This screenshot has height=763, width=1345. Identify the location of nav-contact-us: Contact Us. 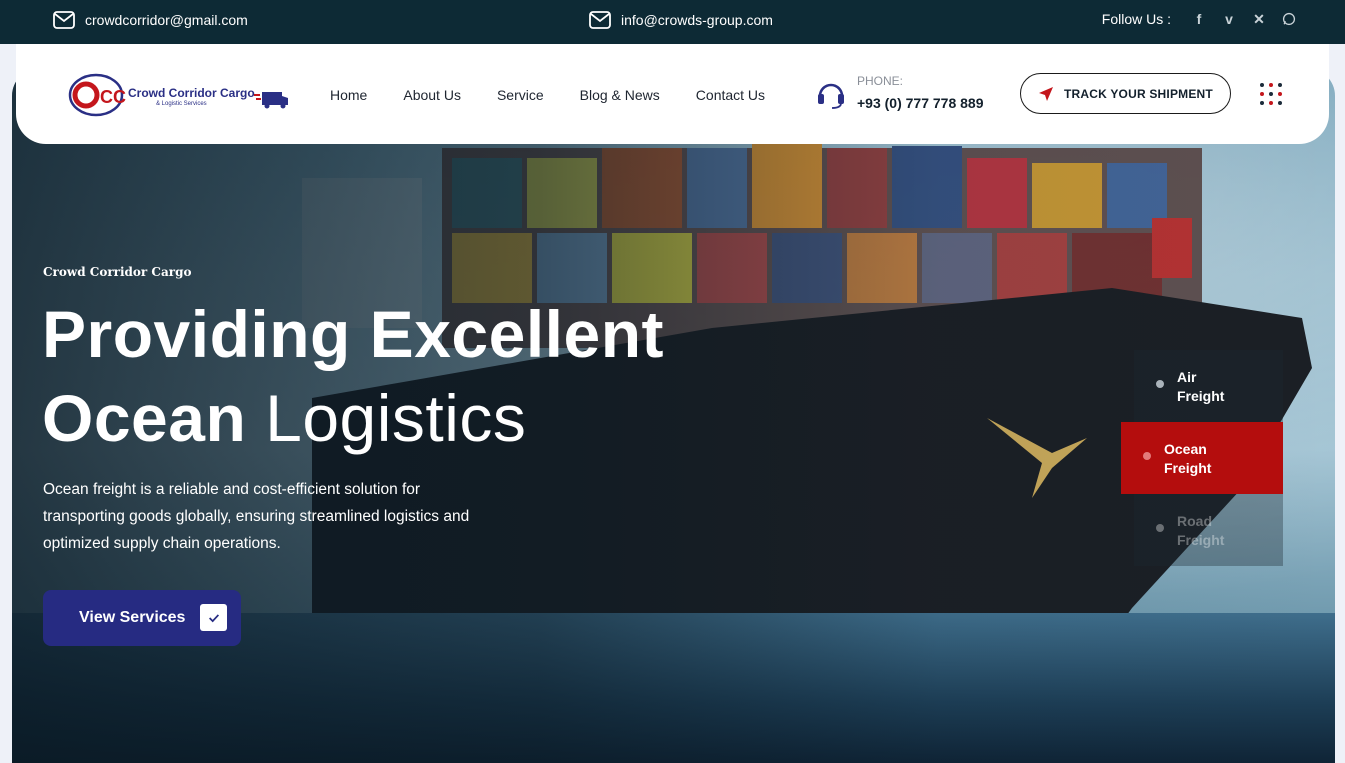
(730, 95).